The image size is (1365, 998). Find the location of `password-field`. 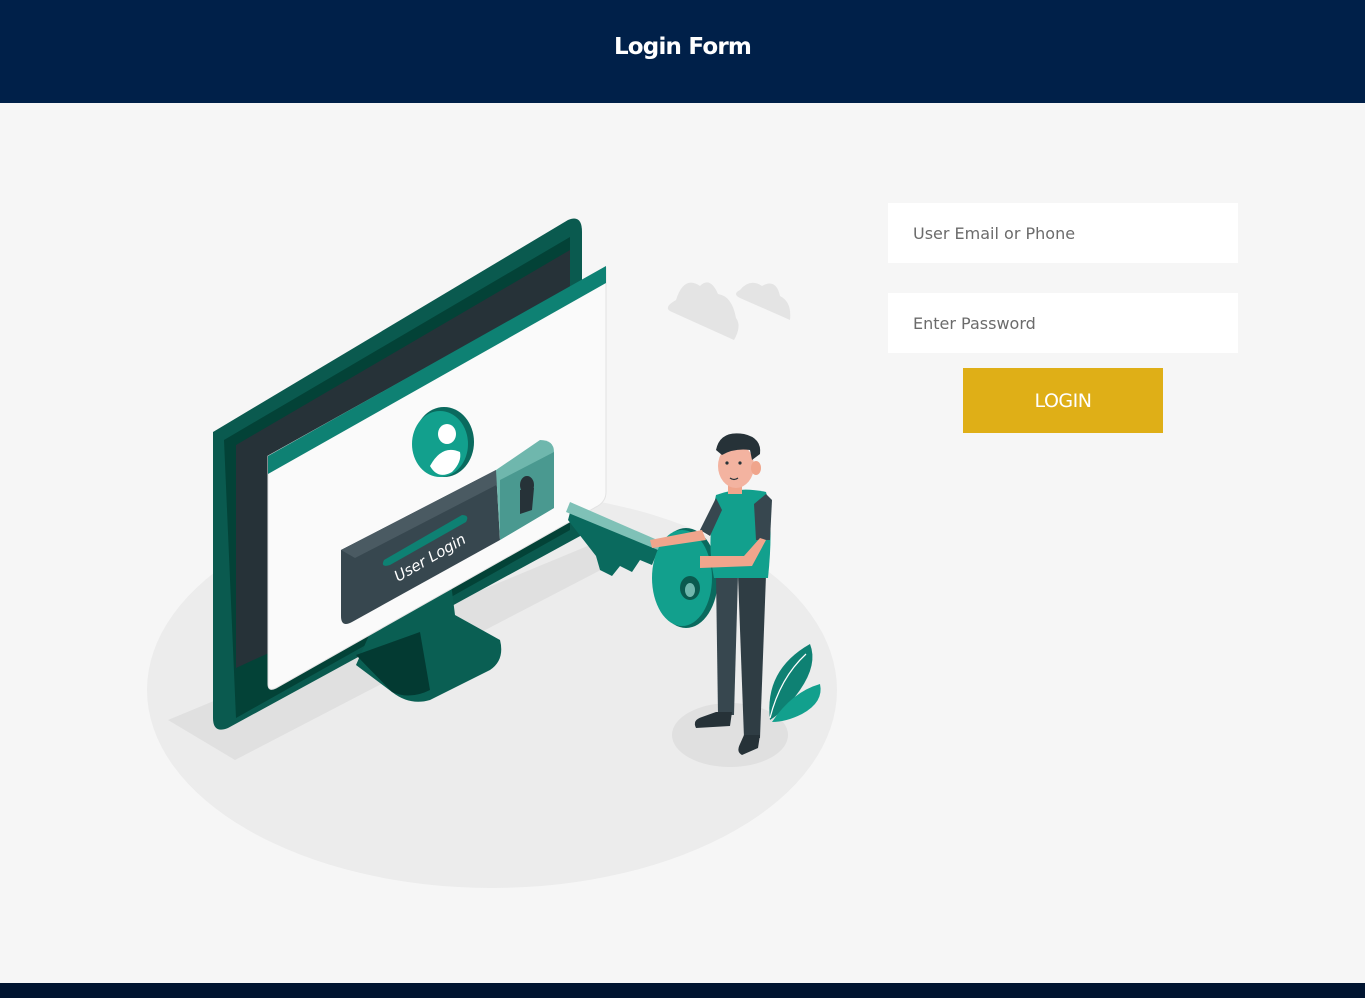

password-field is located at coordinates (1063, 323).